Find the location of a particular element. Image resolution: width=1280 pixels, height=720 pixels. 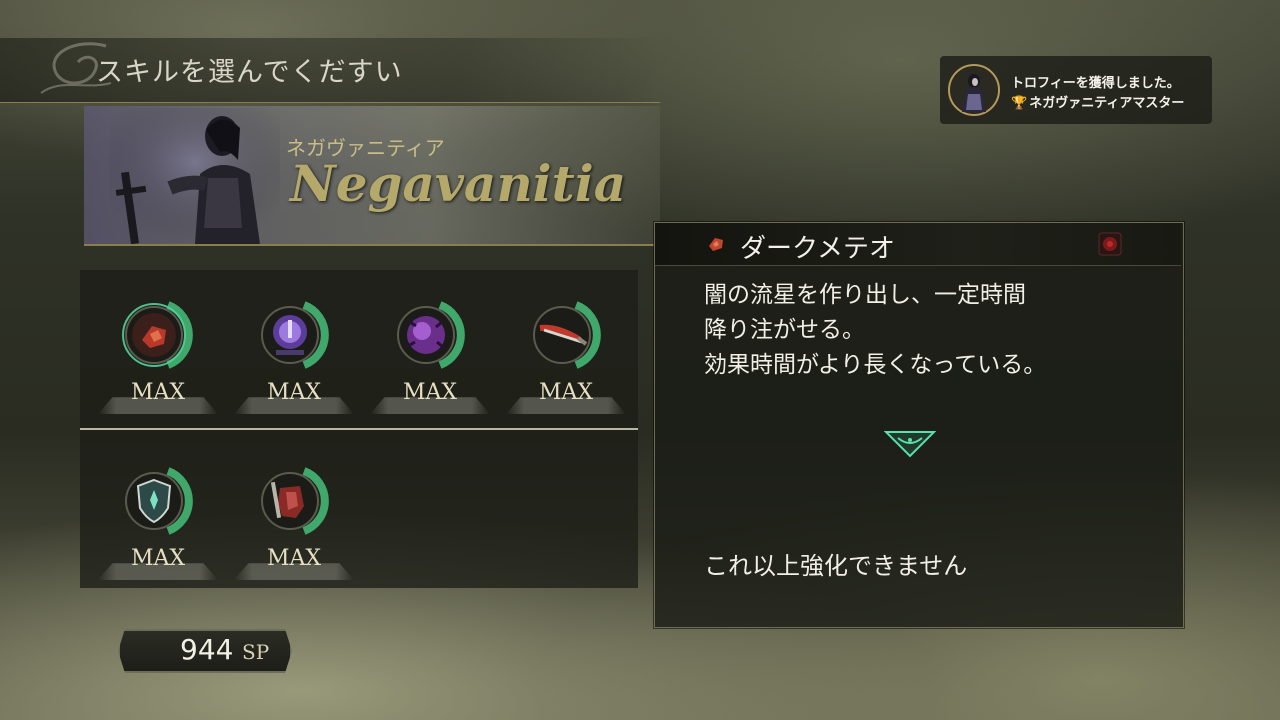

skill-detail-title: ダークメテオ is located at coordinates (817, 249).